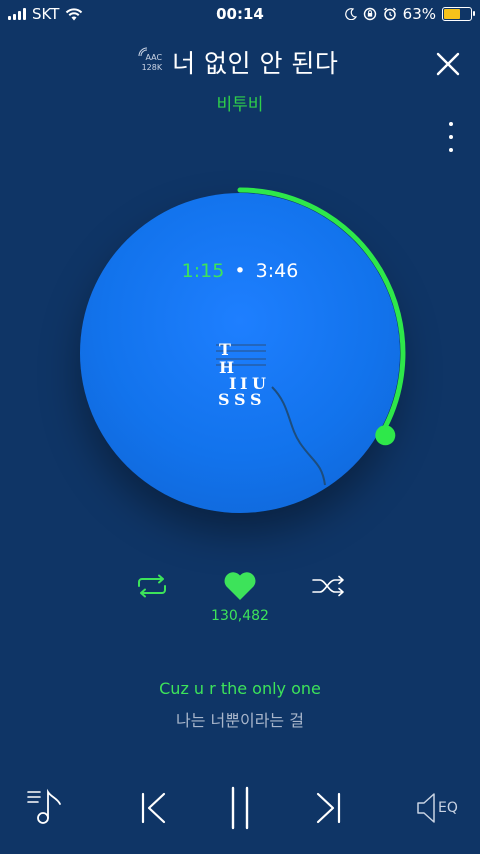 Image resolution: width=480 pixels, height=854 pixels. What do you see at coordinates (240, 688) in the screenshot?
I see `lyric-current-line: Cuz u r the only one` at bounding box center [240, 688].